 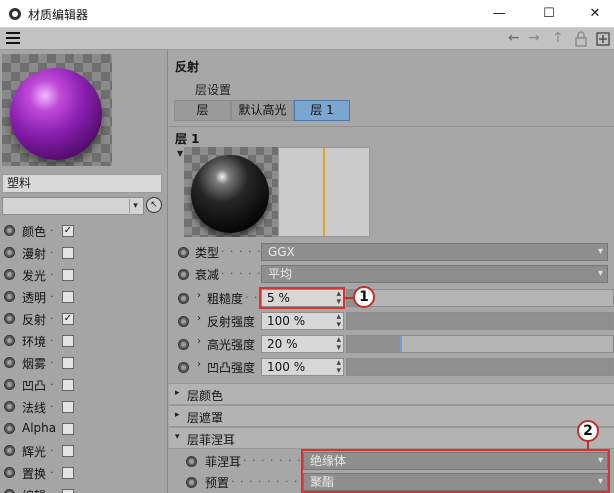 What do you see at coordinates (84, 297) in the screenshot?
I see `channel-item: 透明.` at bounding box center [84, 297].